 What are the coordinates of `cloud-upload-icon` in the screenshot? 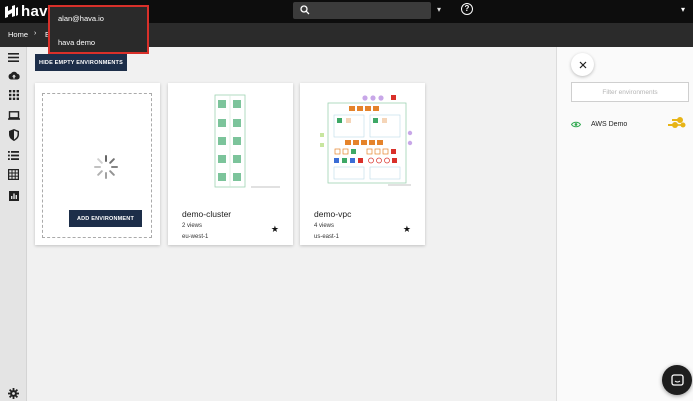 It's located at (13, 75).